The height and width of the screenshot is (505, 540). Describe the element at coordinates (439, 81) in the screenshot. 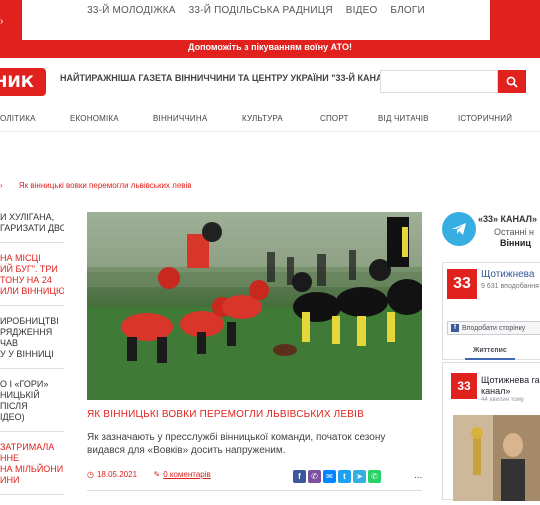

I see `search-input` at that location.